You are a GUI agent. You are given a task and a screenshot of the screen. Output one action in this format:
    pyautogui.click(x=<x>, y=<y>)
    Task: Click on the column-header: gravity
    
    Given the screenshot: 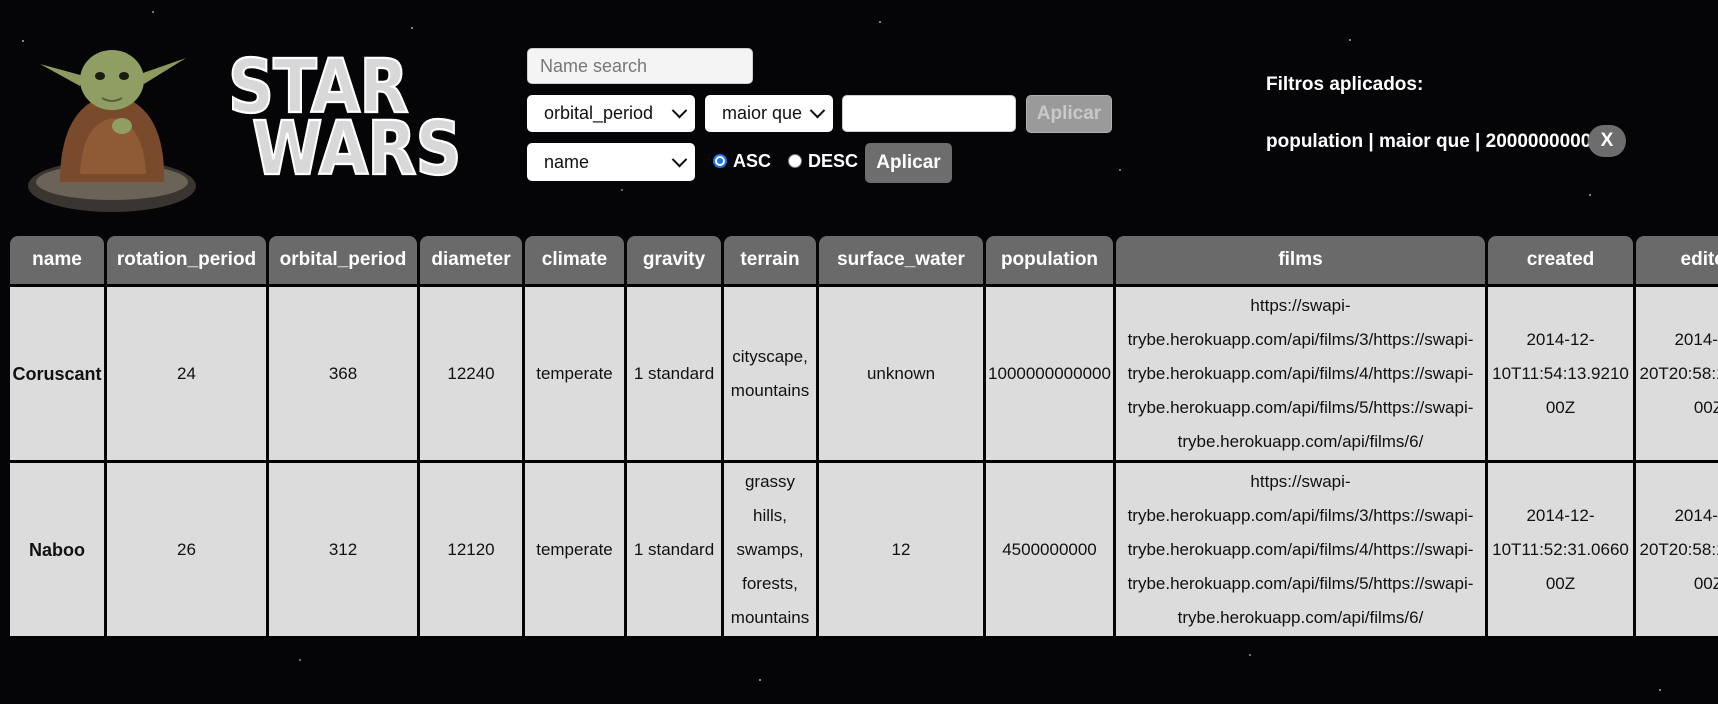 What is the action you would take?
    pyautogui.click(x=674, y=261)
    